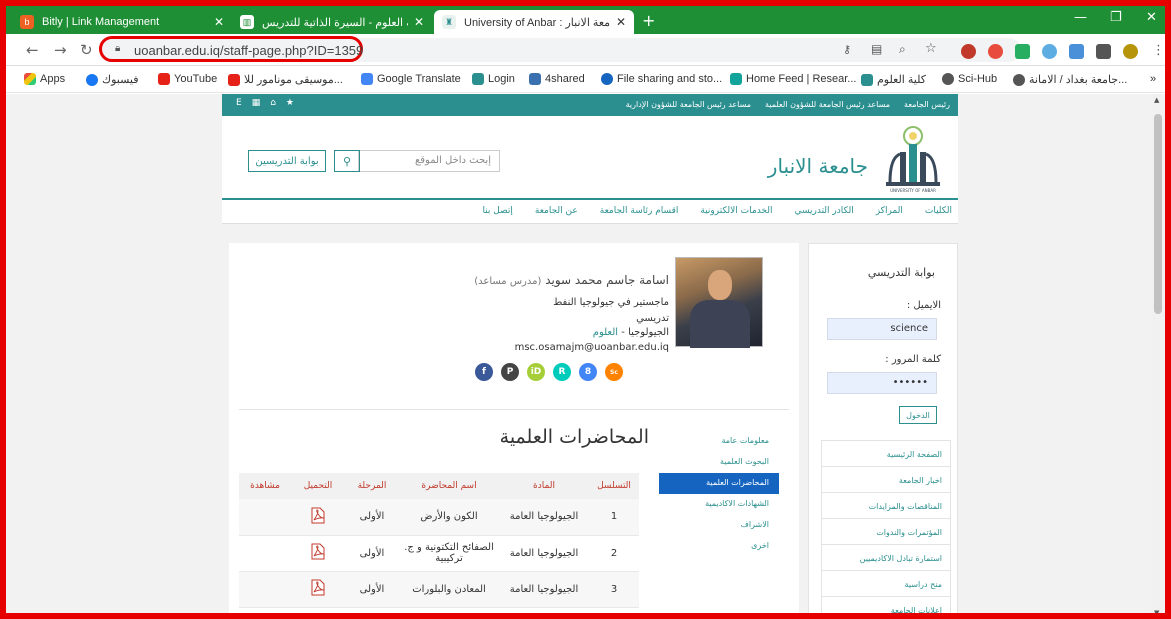 The width and height of the screenshot is (1171, 619). Describe the element at coordinates (187, 79) in the screenshot. I see `bookmark-youtube: YouTube` at that location.